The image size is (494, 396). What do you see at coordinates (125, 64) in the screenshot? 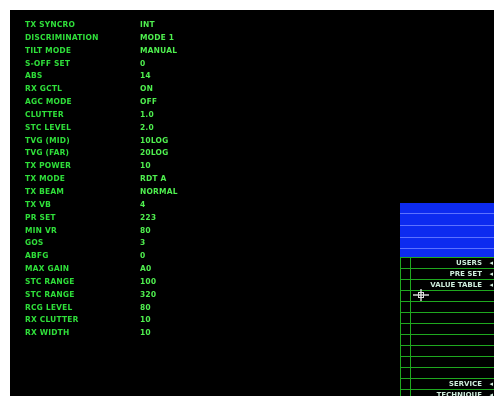
I see `parameter-row: S-OFF SET 0` at bounding box center [125, 64].